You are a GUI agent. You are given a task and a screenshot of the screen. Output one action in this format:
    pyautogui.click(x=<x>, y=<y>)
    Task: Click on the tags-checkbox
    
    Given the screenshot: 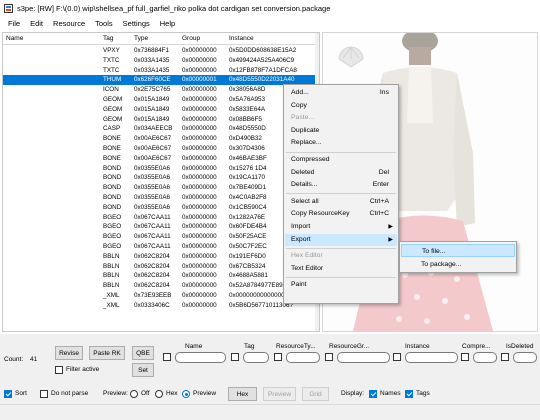 What is the action you would take?
    pyautogui.click(x=409, y=394)
    